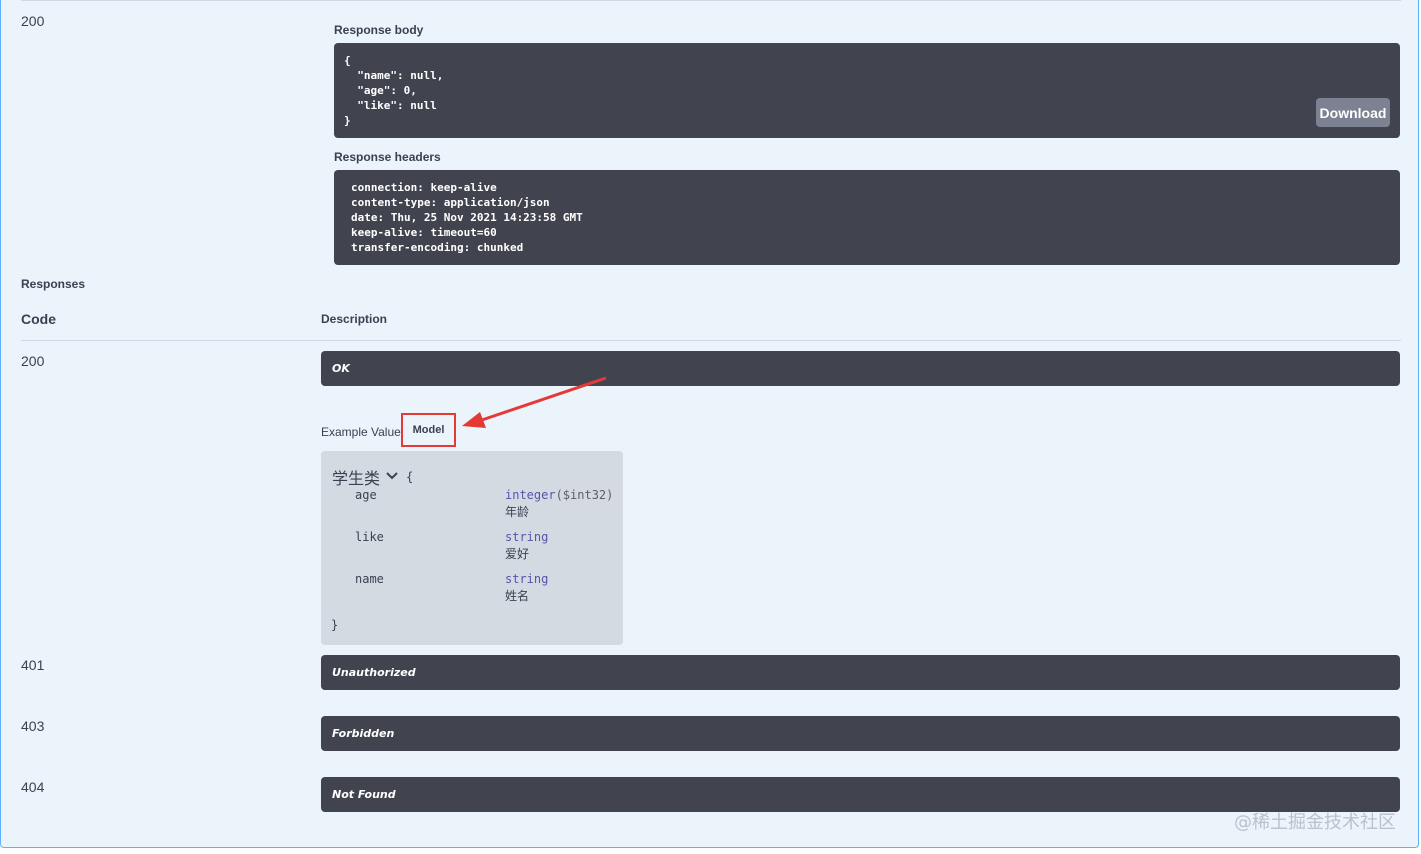  What do you see at coordinates (33, 665) in the screenshot?
I see `response-code-401: 401` at bounding box center [33, 665].